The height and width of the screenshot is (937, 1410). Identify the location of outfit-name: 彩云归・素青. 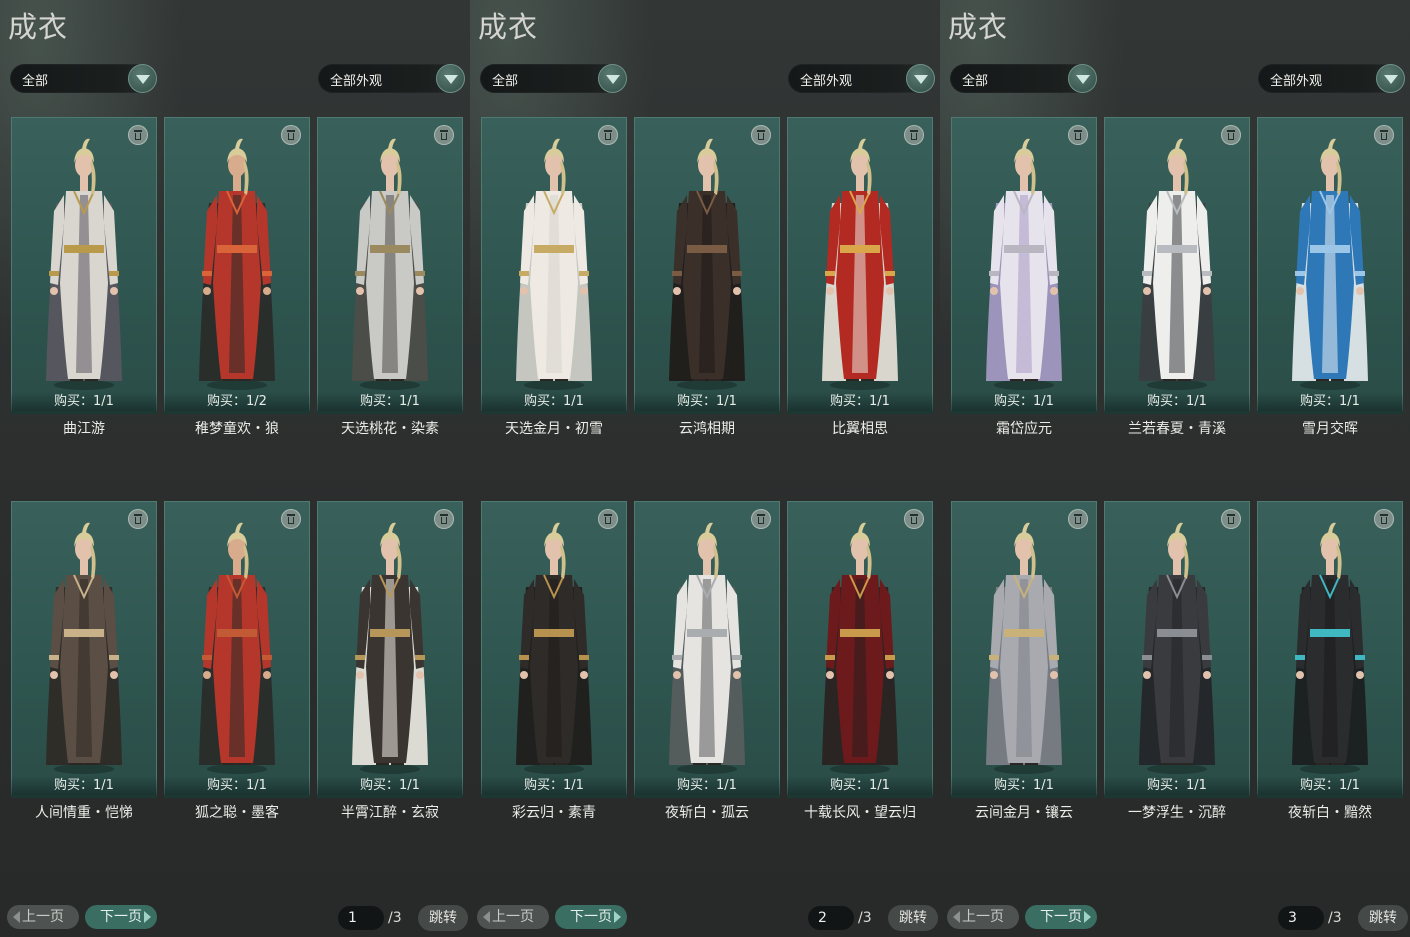
(554, 813).